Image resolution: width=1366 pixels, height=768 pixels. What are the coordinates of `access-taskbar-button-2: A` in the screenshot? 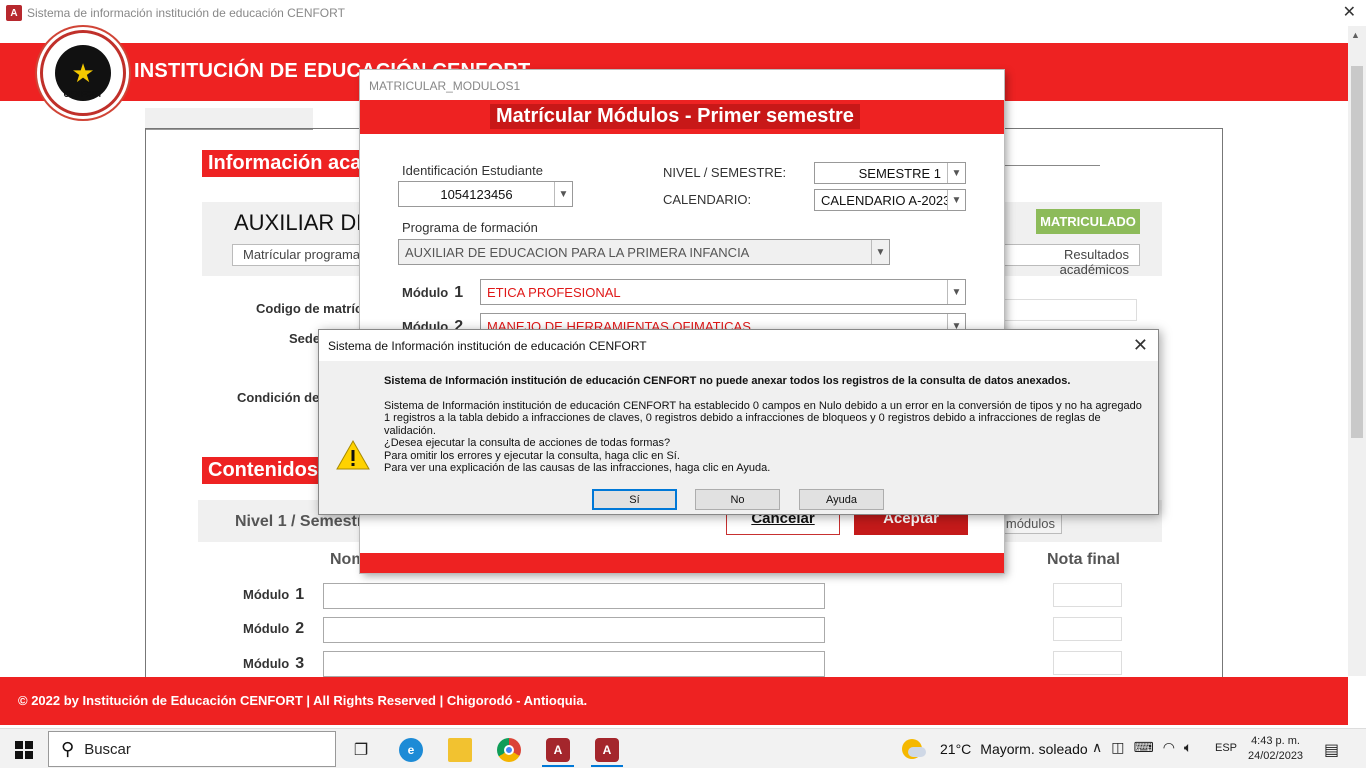 It's located at (607, 750).